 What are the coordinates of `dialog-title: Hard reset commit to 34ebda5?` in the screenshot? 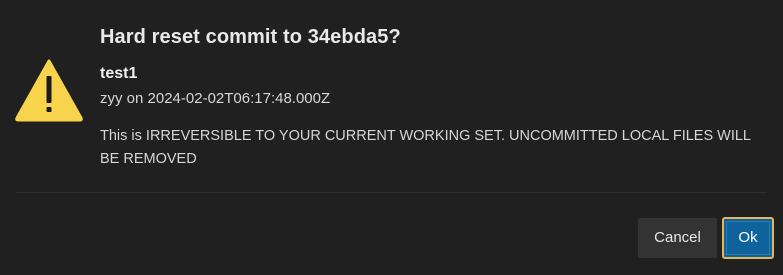 It's located at (250, 37).